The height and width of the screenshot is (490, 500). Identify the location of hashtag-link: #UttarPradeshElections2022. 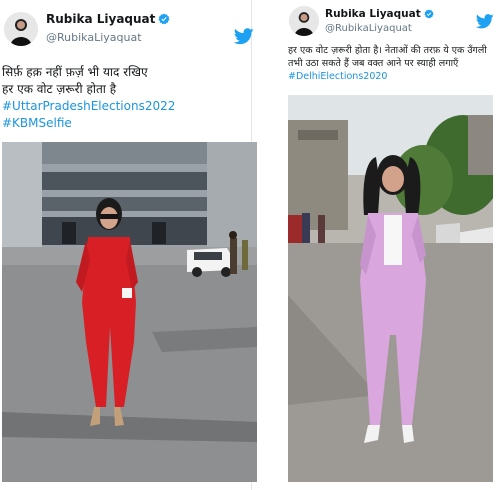
(126, 106).